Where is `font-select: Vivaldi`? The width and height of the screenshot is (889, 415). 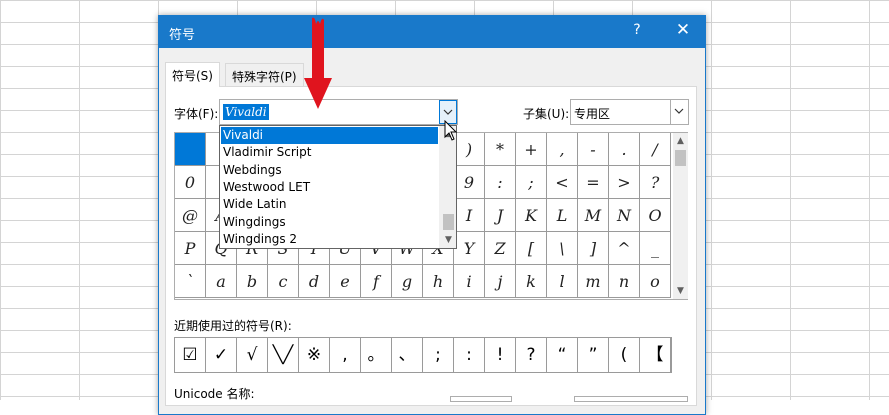 font-select: Vivaldi is located at coordinates (338, 112).